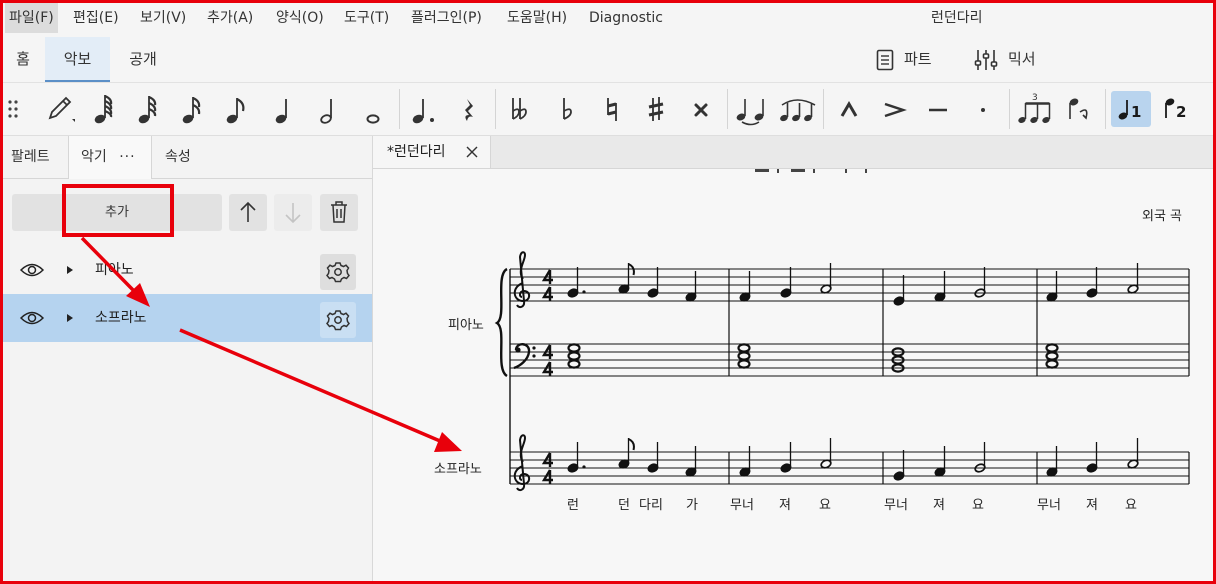 The height and width of the screenshot is (584, 1216). I want to click on instrument-row-piano: 피아노, so click(187, 270).